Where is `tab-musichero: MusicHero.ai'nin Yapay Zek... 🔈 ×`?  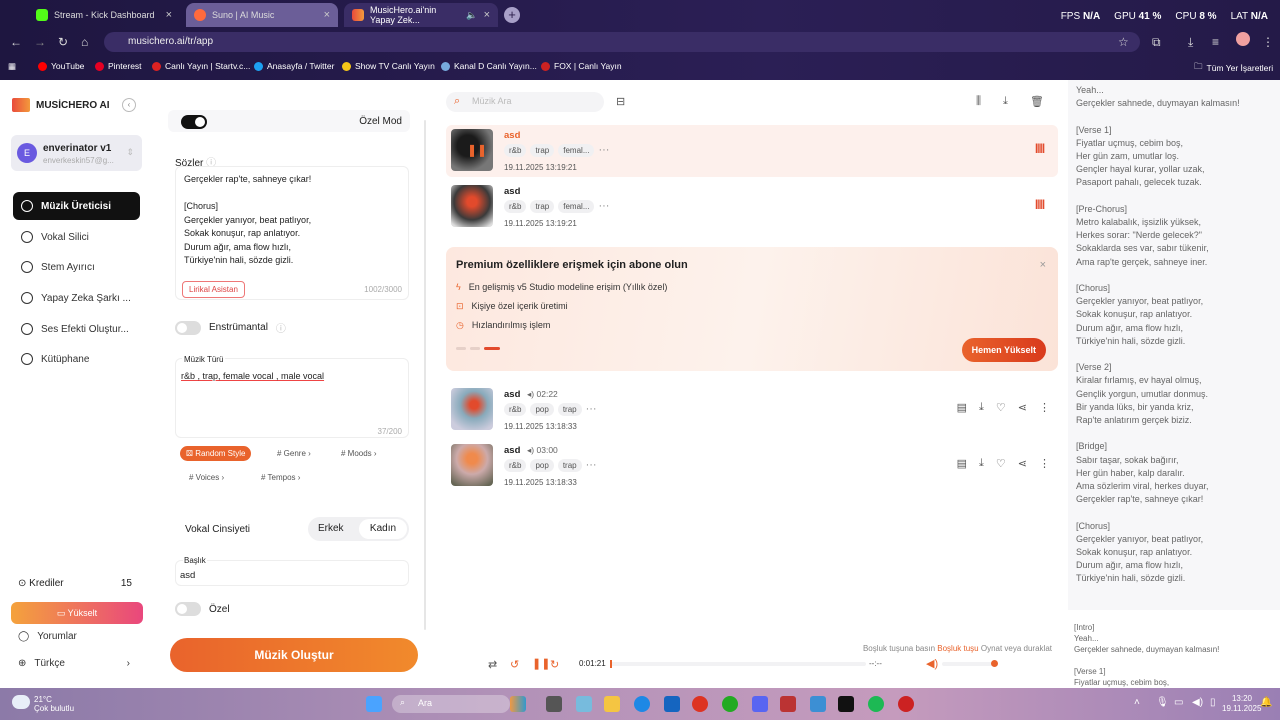
tab-musichero: MusicHero.ai'nin Yapay Zek... 🔈 × is located at coordinates (421, 15).